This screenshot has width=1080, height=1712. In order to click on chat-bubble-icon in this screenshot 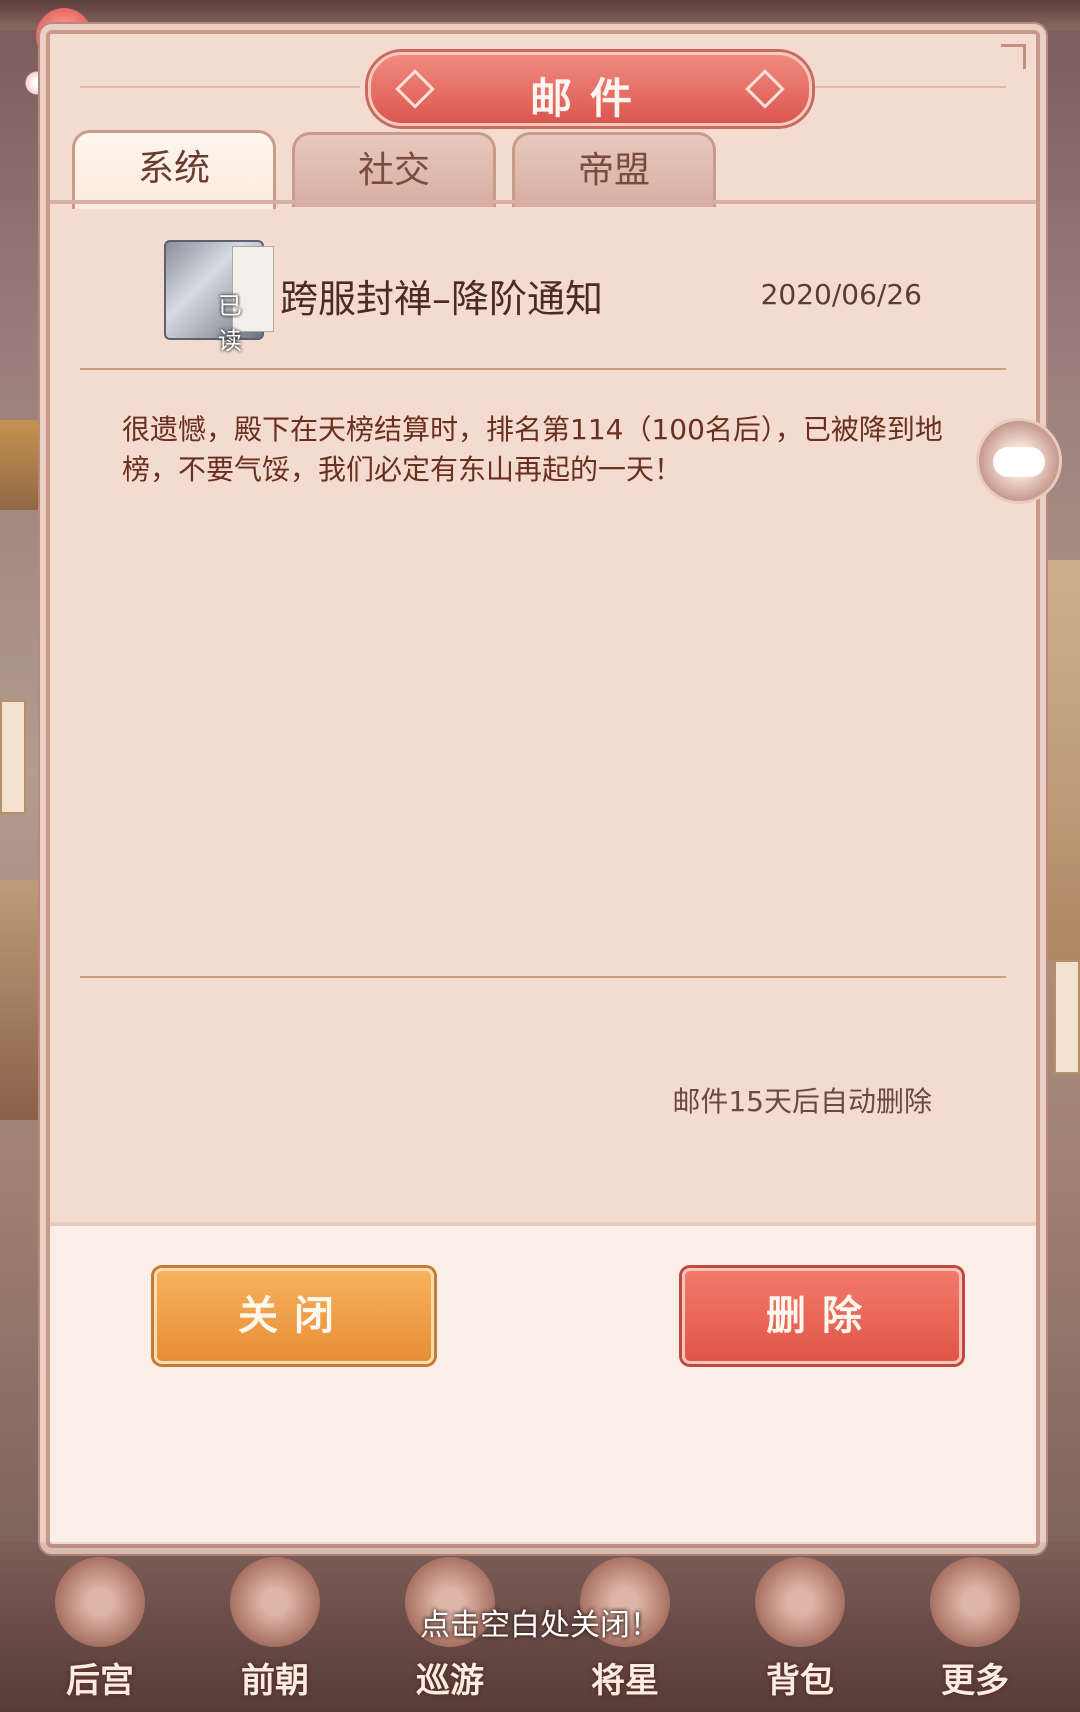, I will do `click(1019, 461)`.